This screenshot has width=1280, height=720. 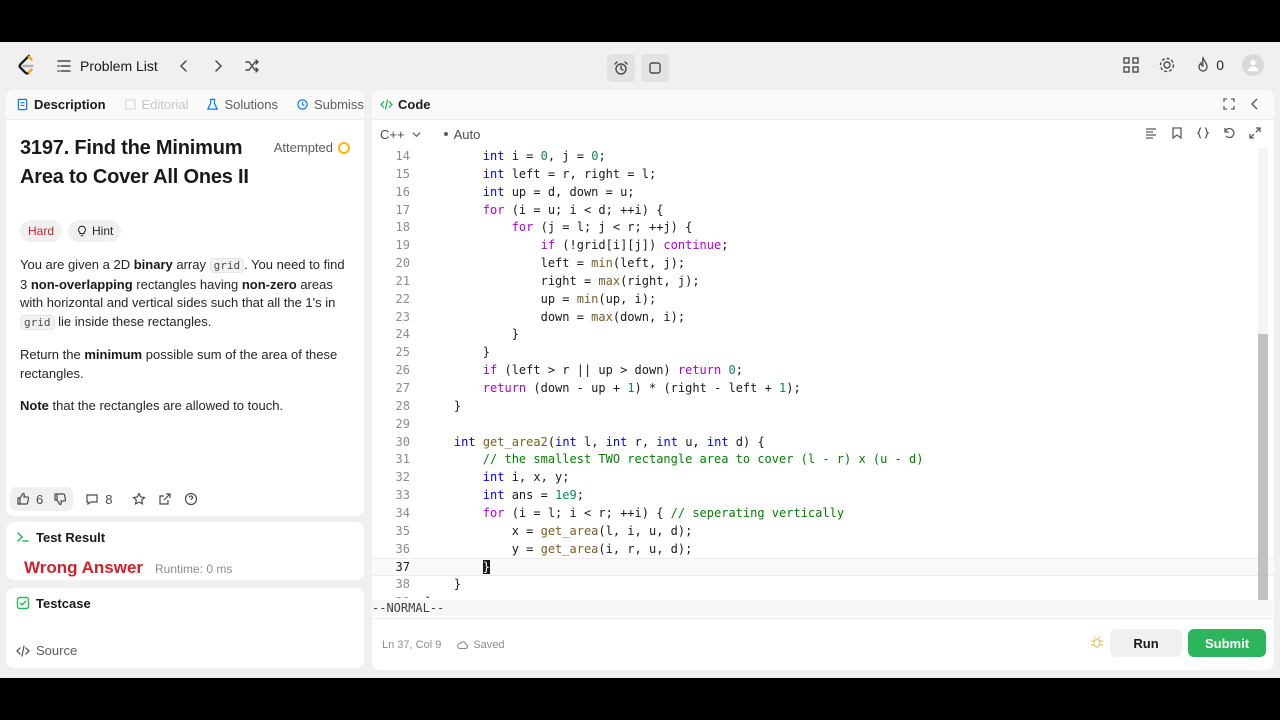 What do you see at coordinates (1229, 133) in the screenshot?
I see `reset-icon` at bounding box center [1229, 133].